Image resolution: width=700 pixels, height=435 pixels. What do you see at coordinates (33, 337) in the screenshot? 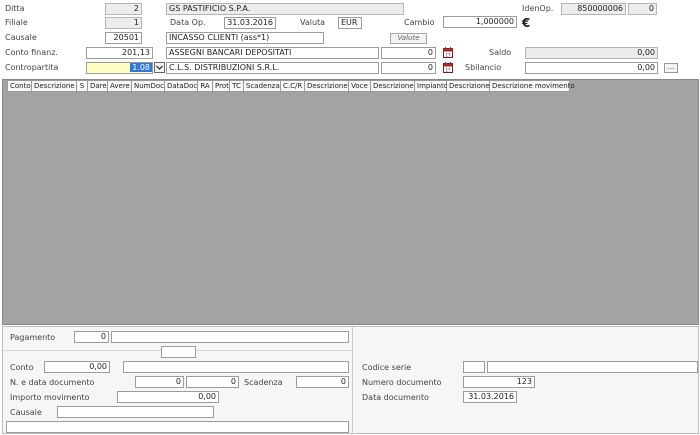
I see `pagamento-label: Pagamento` at bounding box center [33, 337].